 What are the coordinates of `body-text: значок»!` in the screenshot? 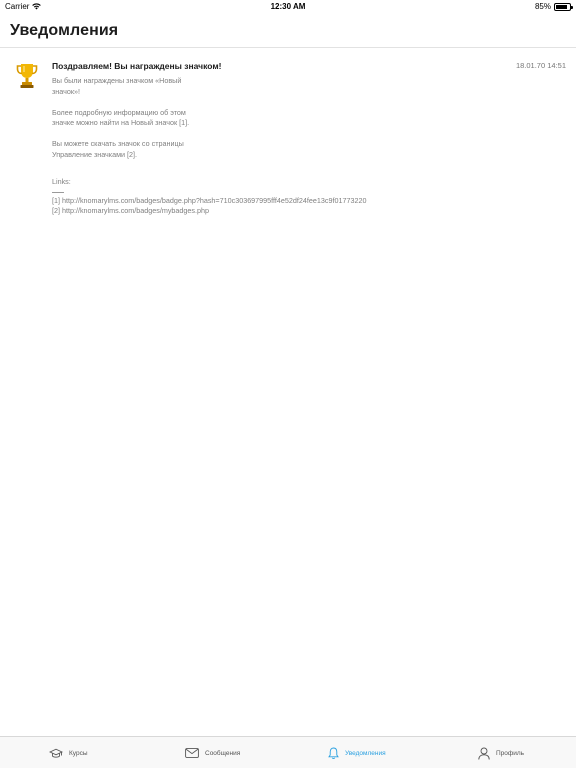 It's located at (66, 91).